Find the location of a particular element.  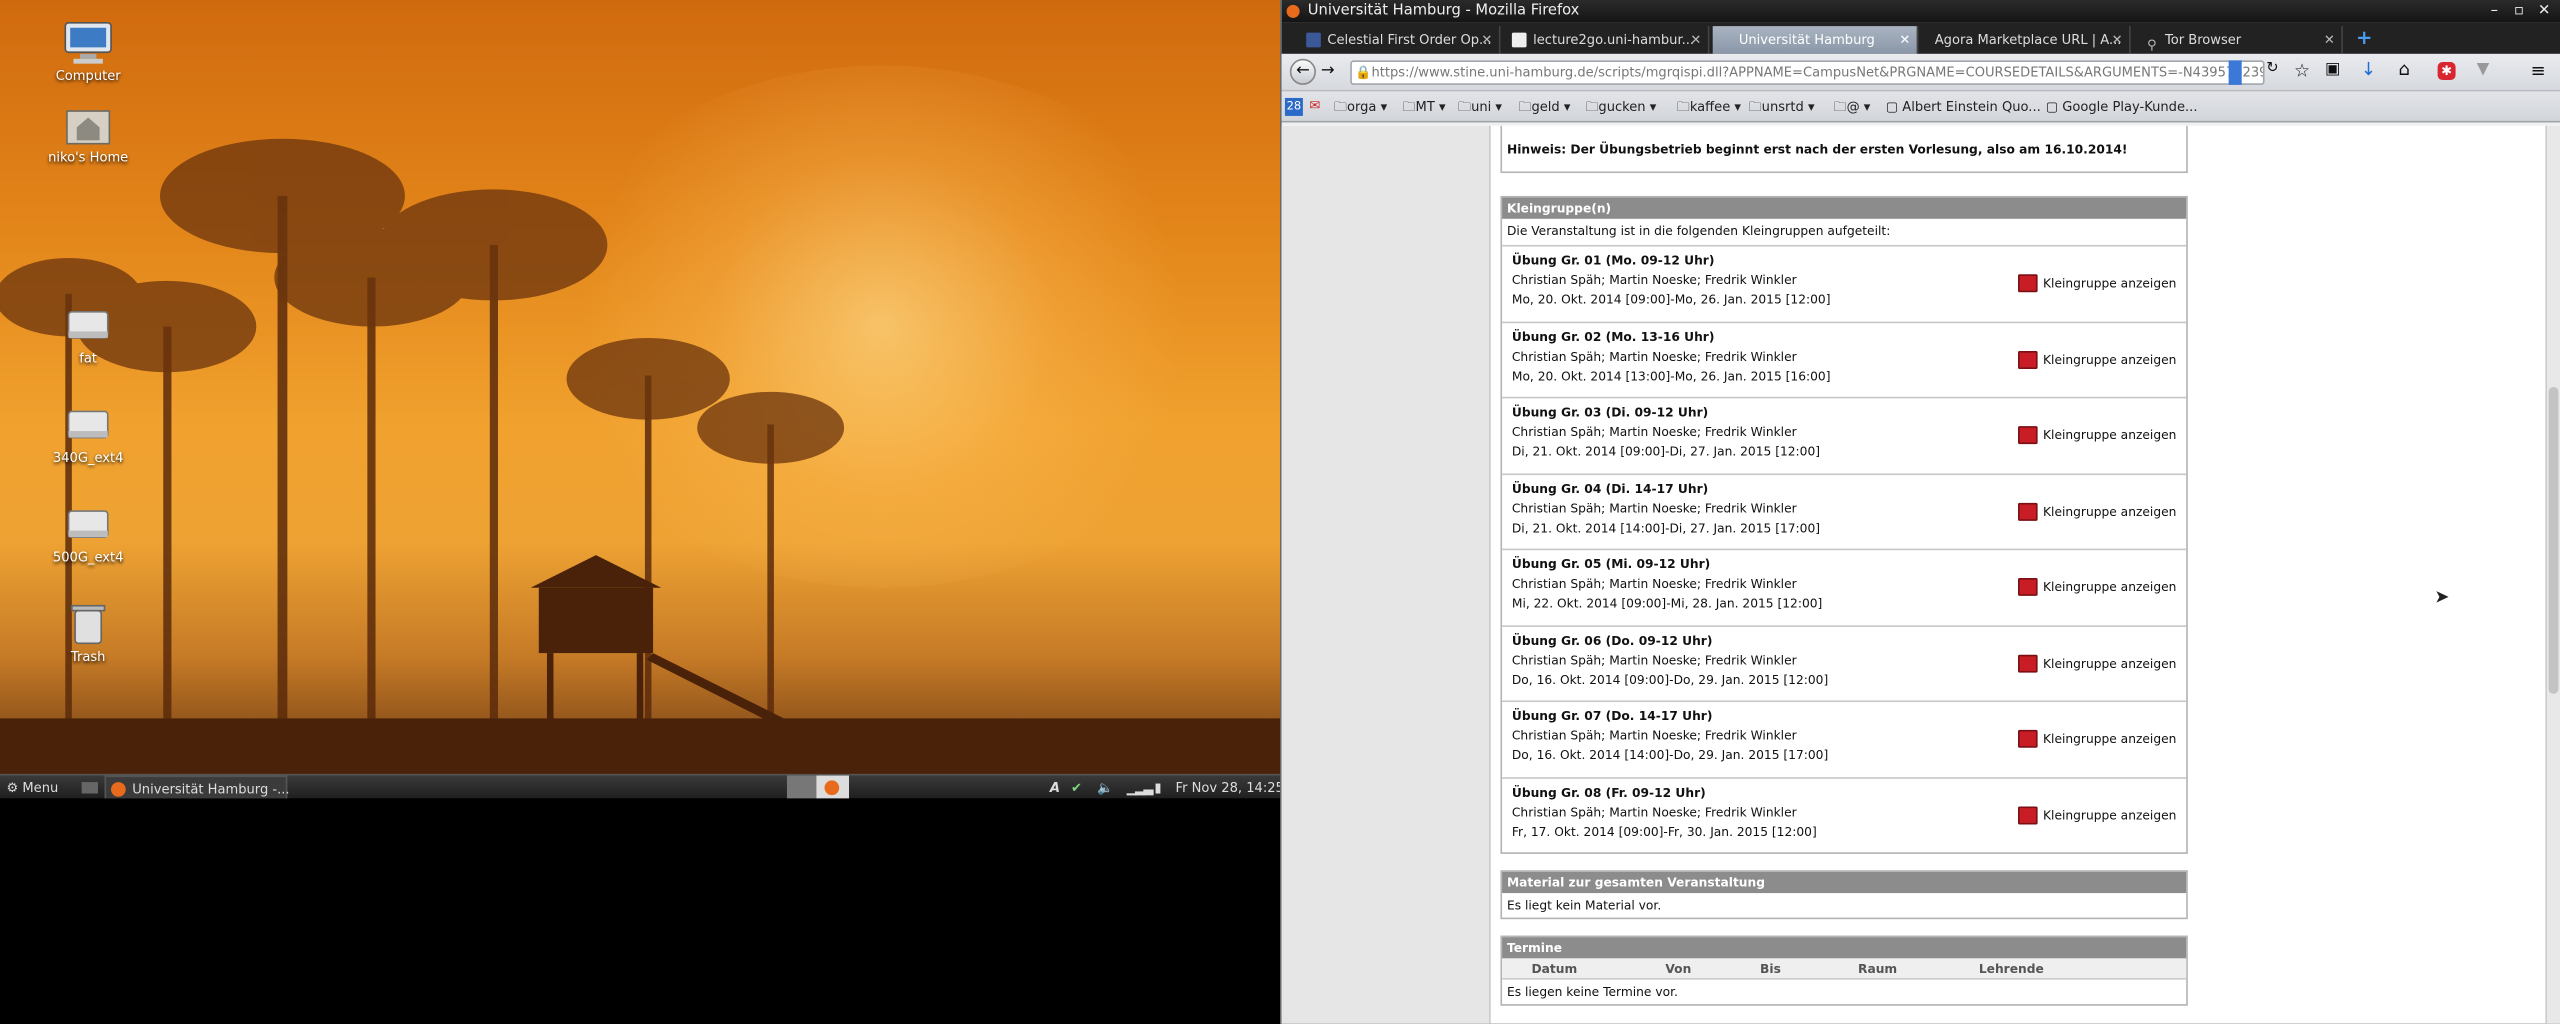

group-title: Übung Gr. 07 (Do. 14-17 Uhr) is located at coordinates (1612, 716).